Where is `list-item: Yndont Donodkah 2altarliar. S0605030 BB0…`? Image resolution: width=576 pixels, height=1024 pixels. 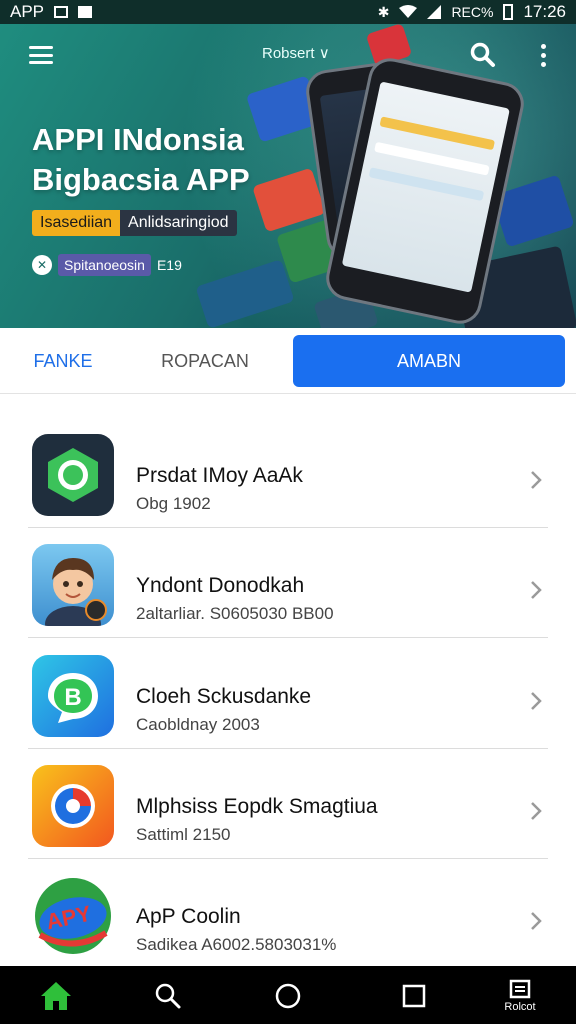 list-item: Yndont Donodkah 2altarliar. S0605030 BB0… is located at coordinates (288, 583).